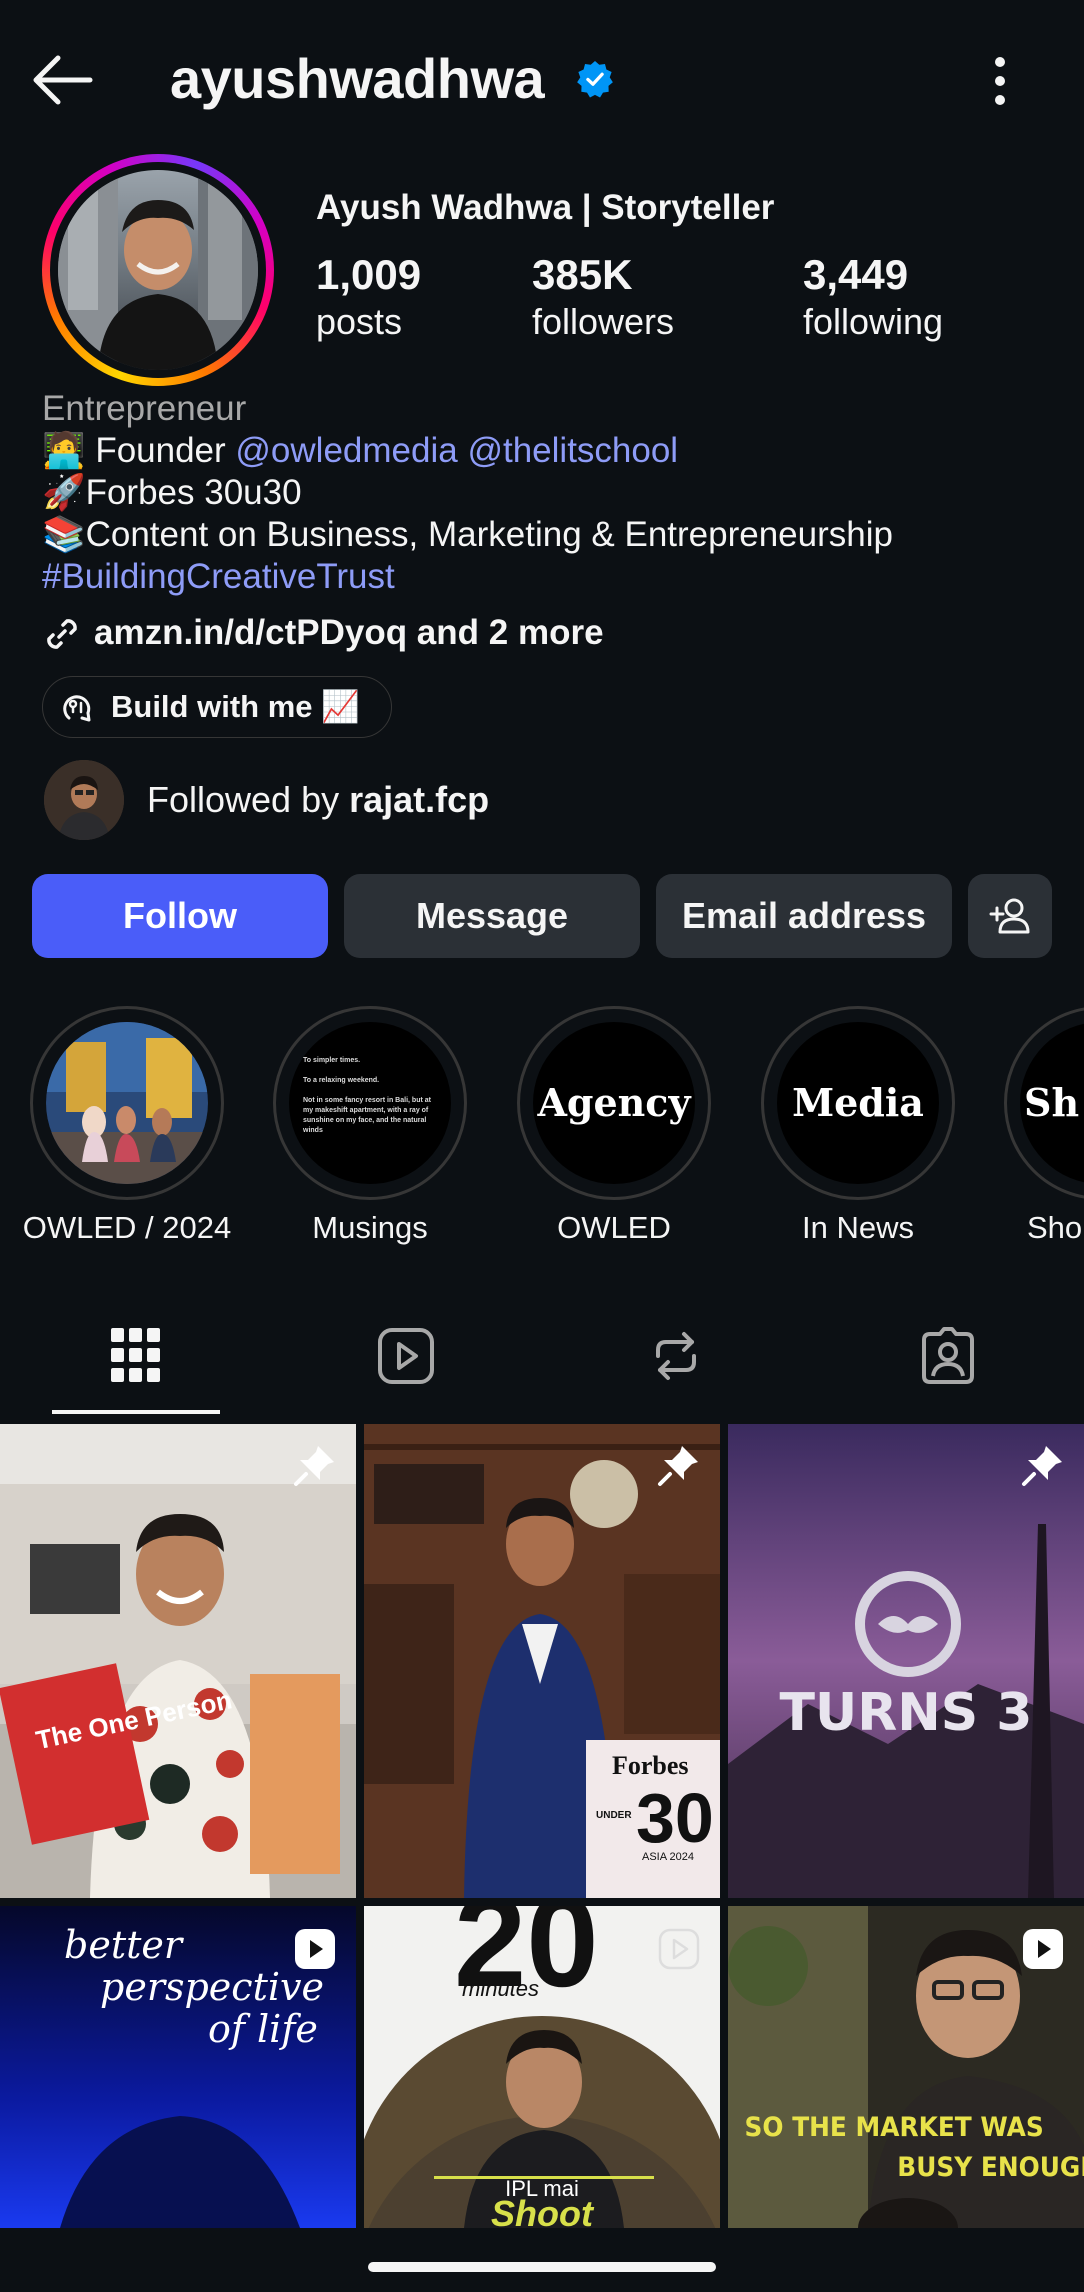 Image resolution: width=1084 pixels, height=2292 pixels. What do you see at coordinates (263, 2029) in the screenshot?
I see `post-overlay-line: of life` at bounding box center [263, 2029].